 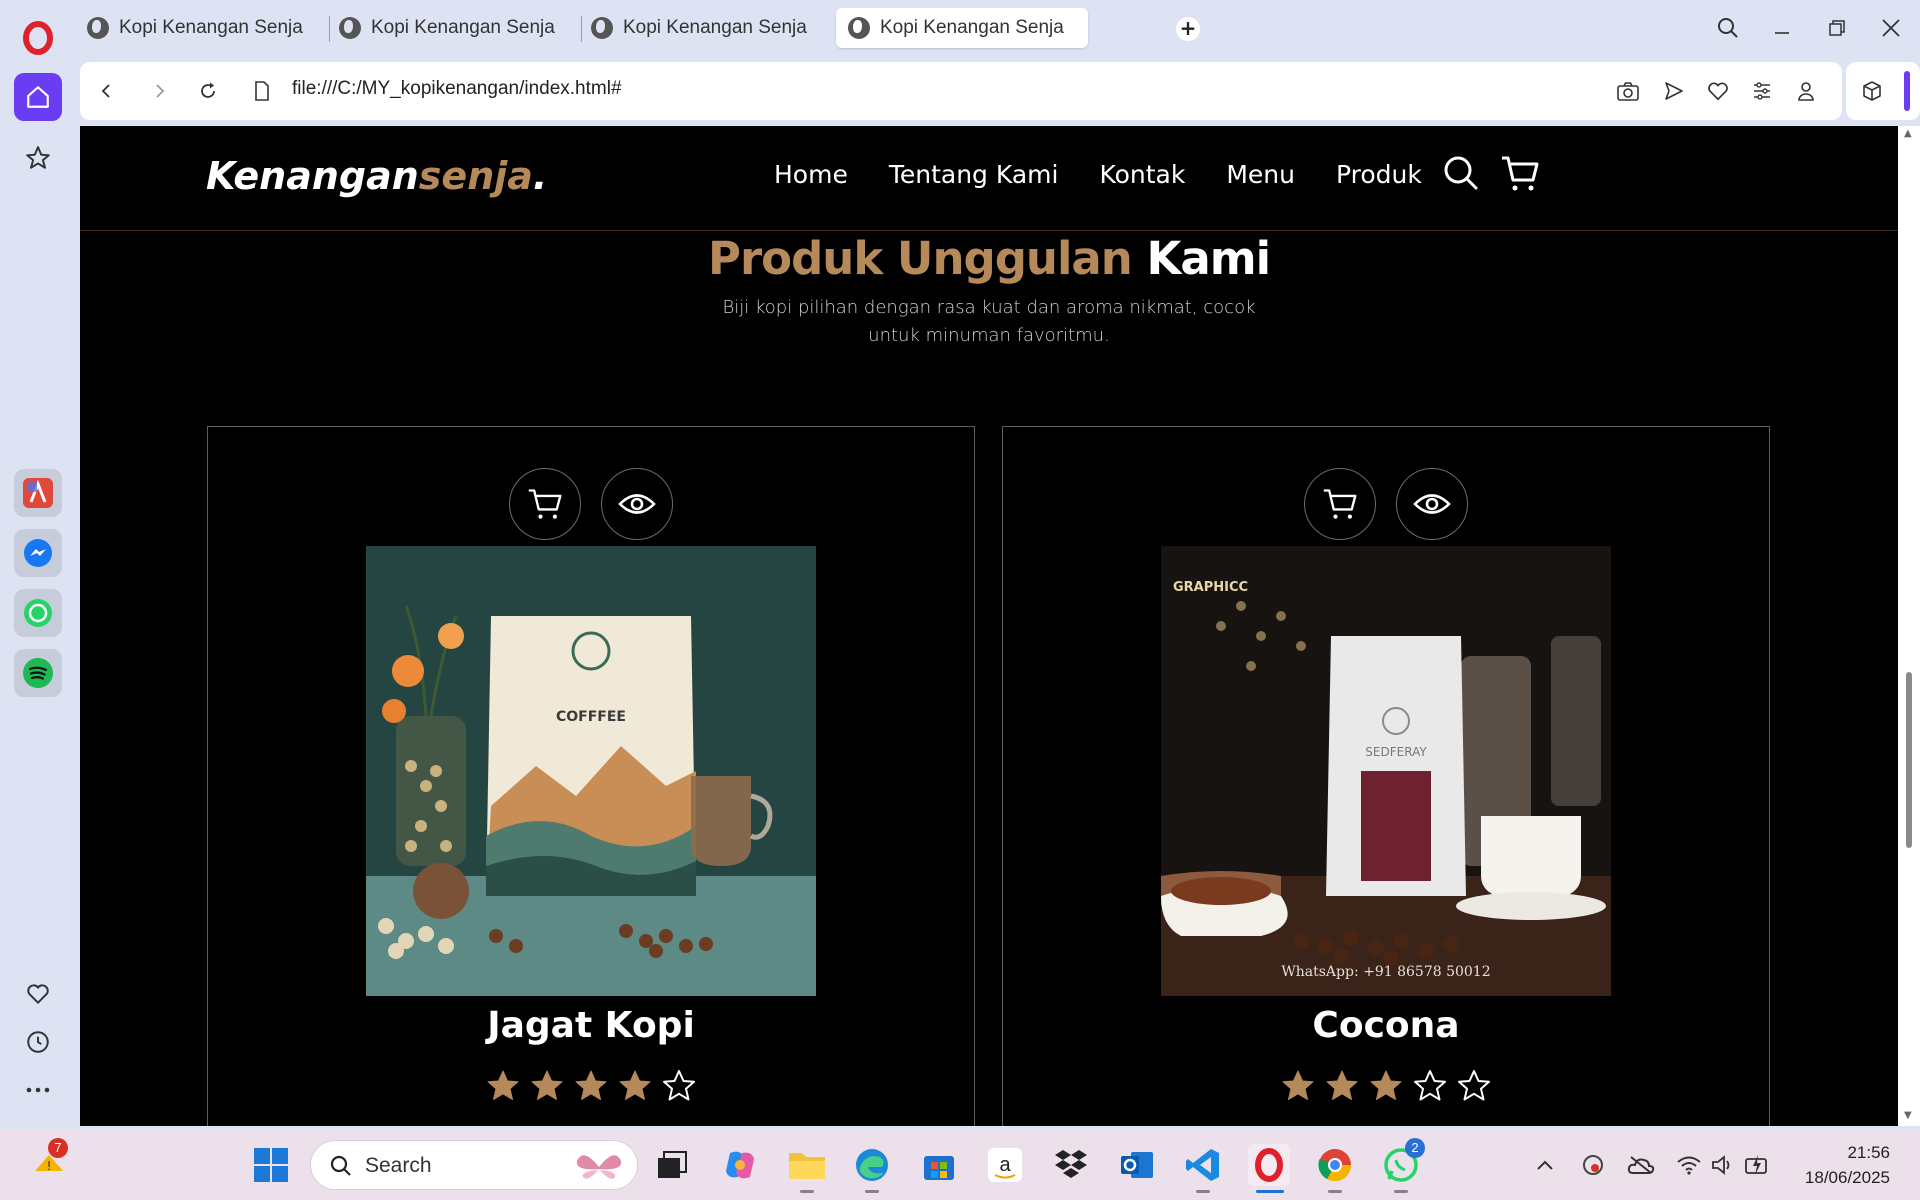 I want to click on vscode-icon, so click(x=1203, y=1165).